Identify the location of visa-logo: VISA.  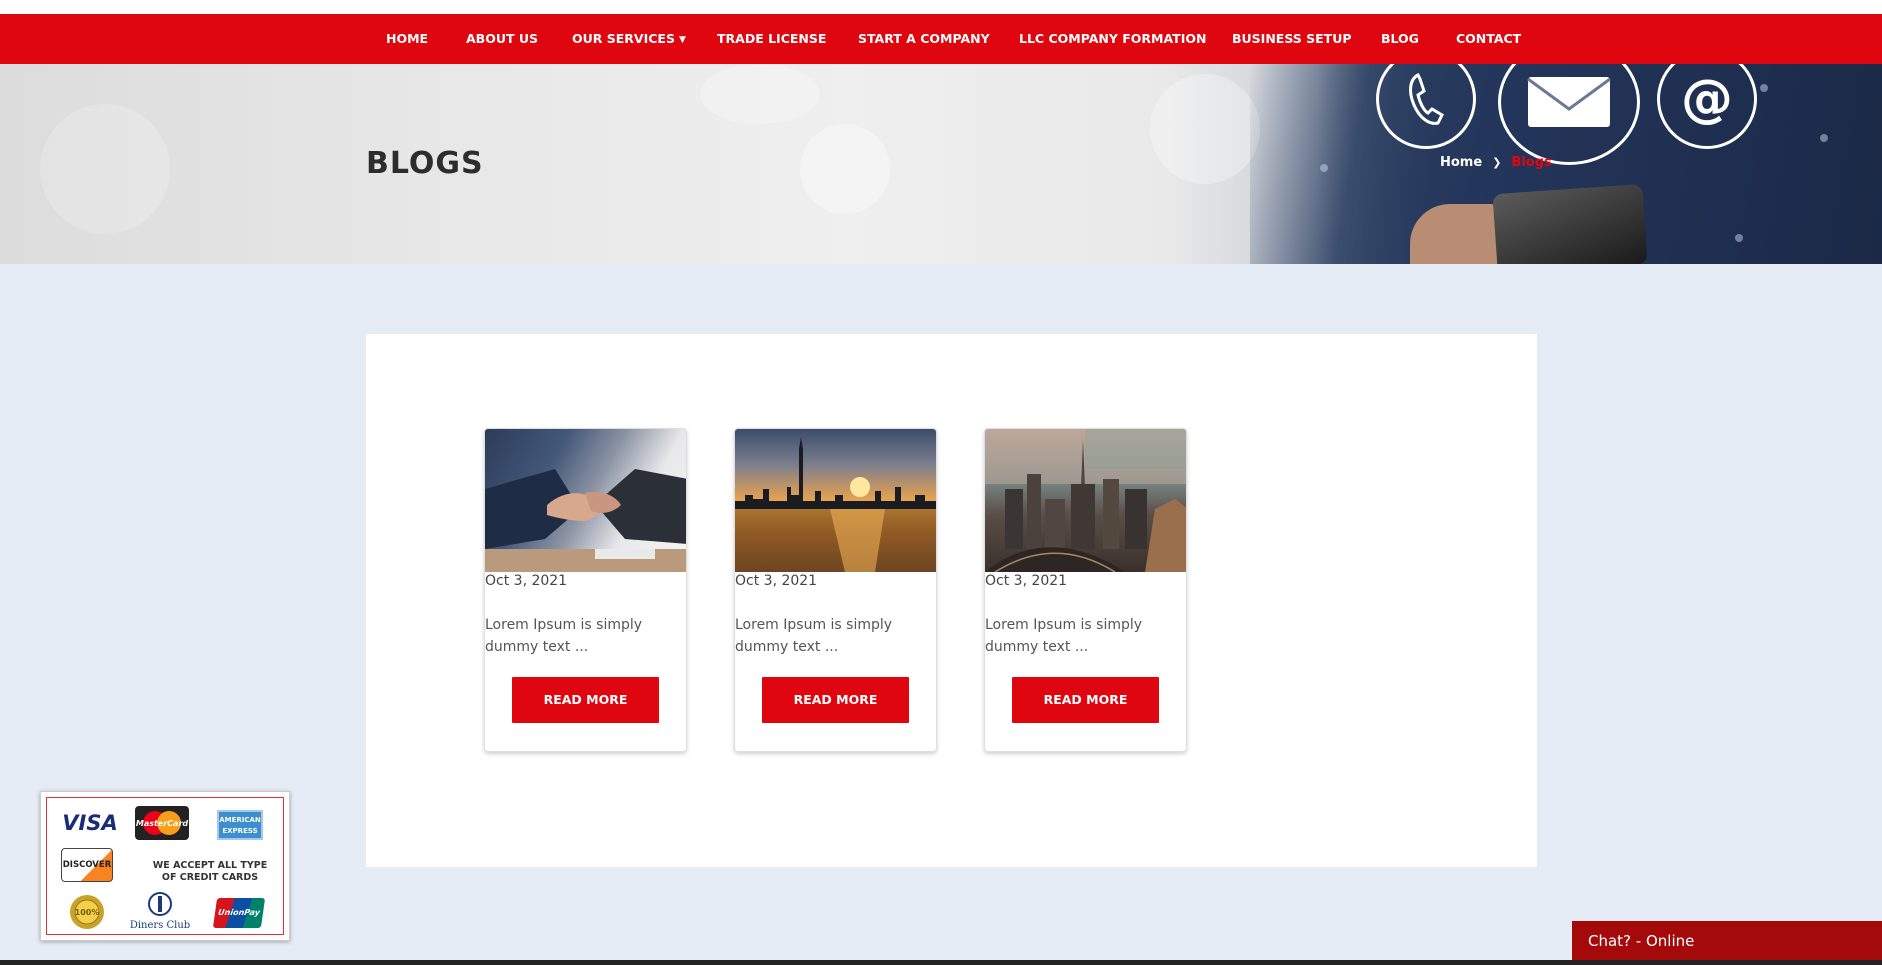
(90, 823).